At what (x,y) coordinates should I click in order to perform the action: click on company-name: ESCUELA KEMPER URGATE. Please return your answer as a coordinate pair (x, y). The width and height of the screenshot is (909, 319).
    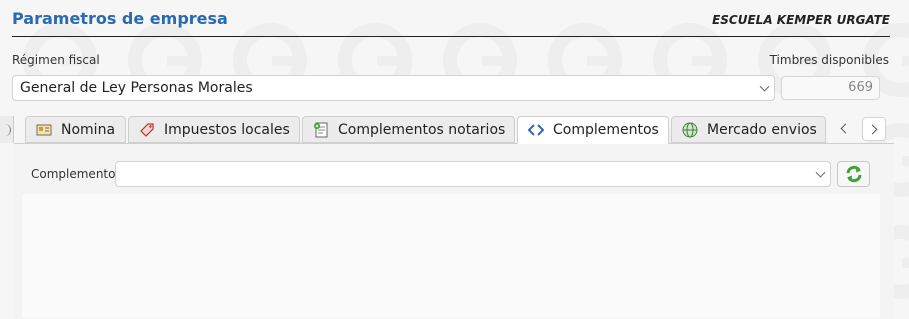
    Looking at the image, I should click on (801, 20).